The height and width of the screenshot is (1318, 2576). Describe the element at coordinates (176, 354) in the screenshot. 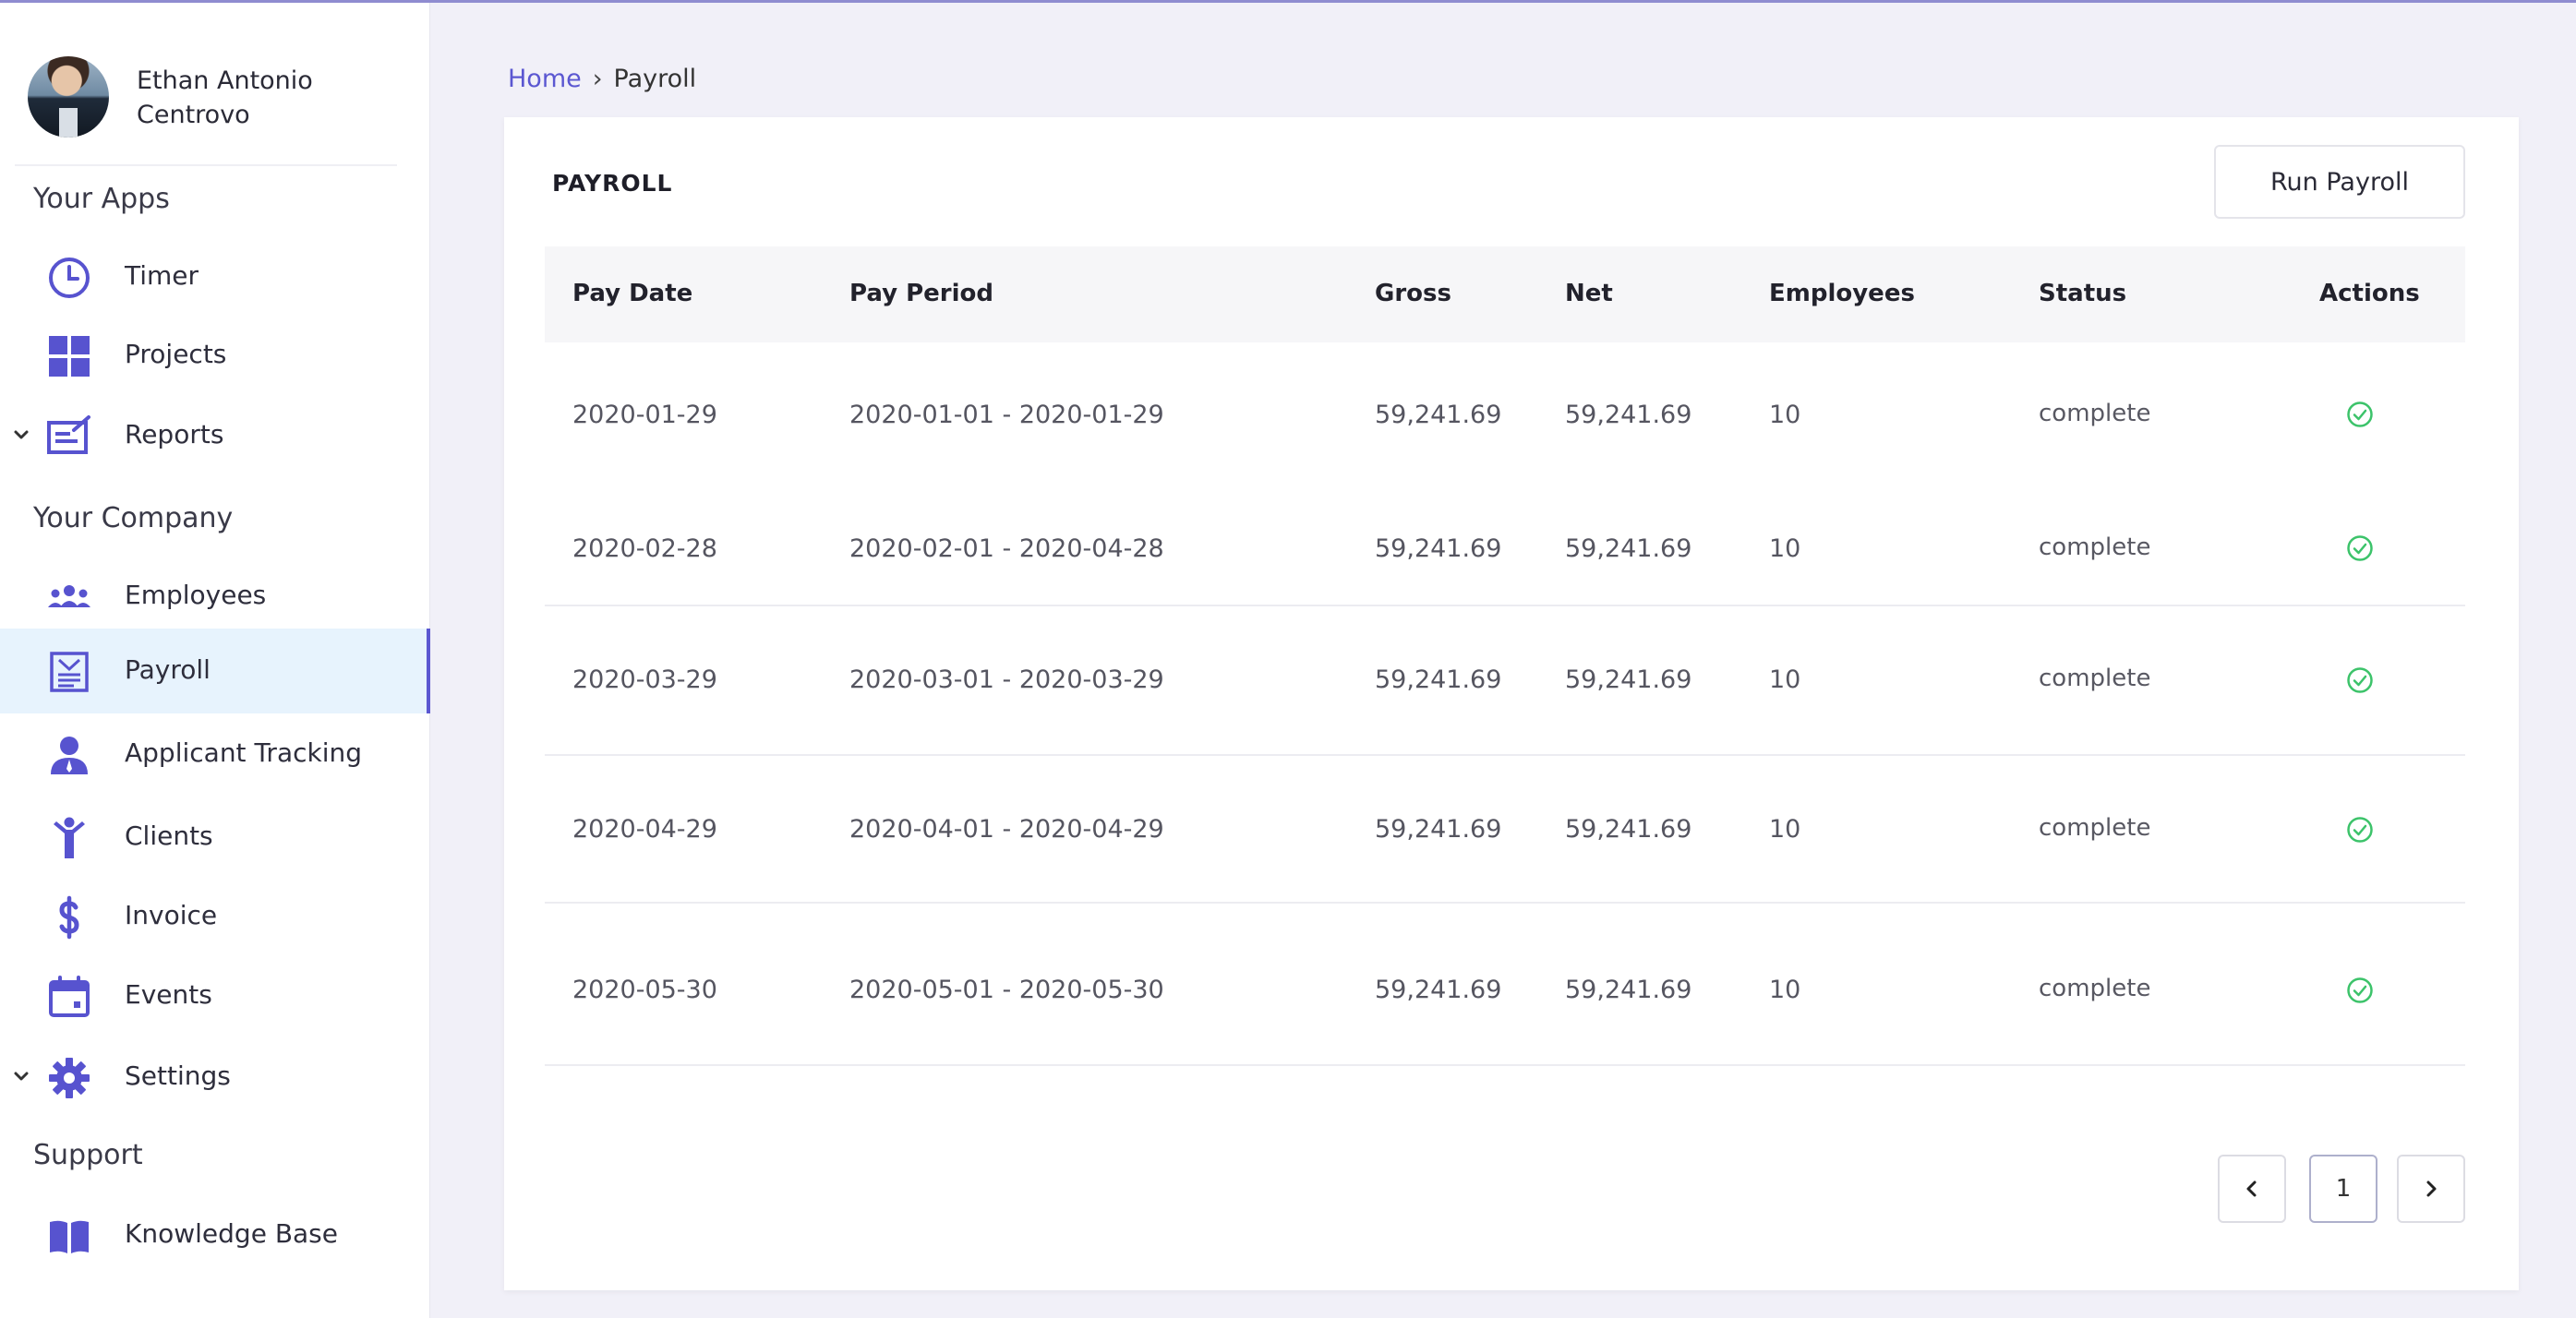

I see `sidebar-item-label: Projects` at that location.